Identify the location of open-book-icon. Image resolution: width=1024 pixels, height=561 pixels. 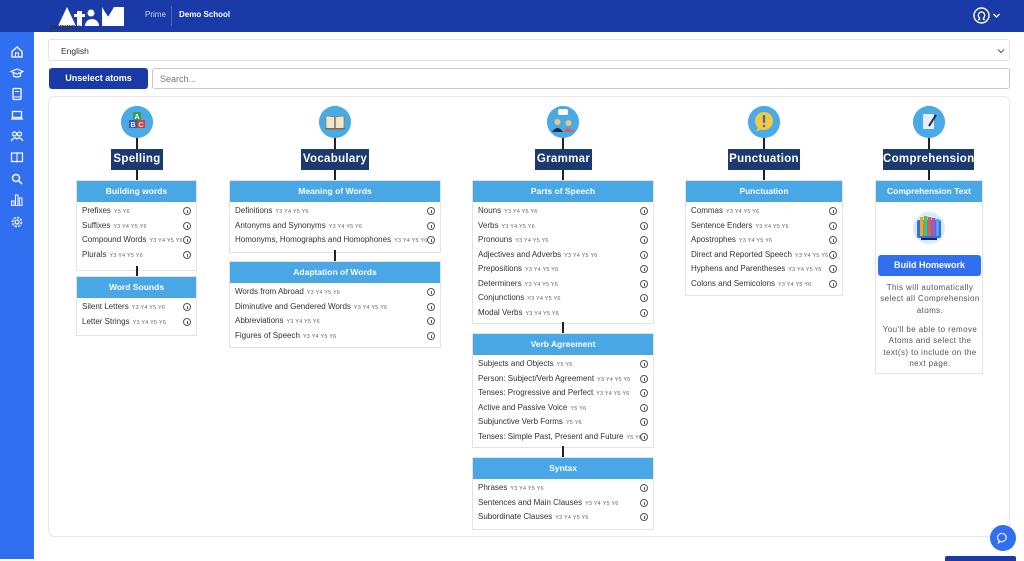
(17, 157).